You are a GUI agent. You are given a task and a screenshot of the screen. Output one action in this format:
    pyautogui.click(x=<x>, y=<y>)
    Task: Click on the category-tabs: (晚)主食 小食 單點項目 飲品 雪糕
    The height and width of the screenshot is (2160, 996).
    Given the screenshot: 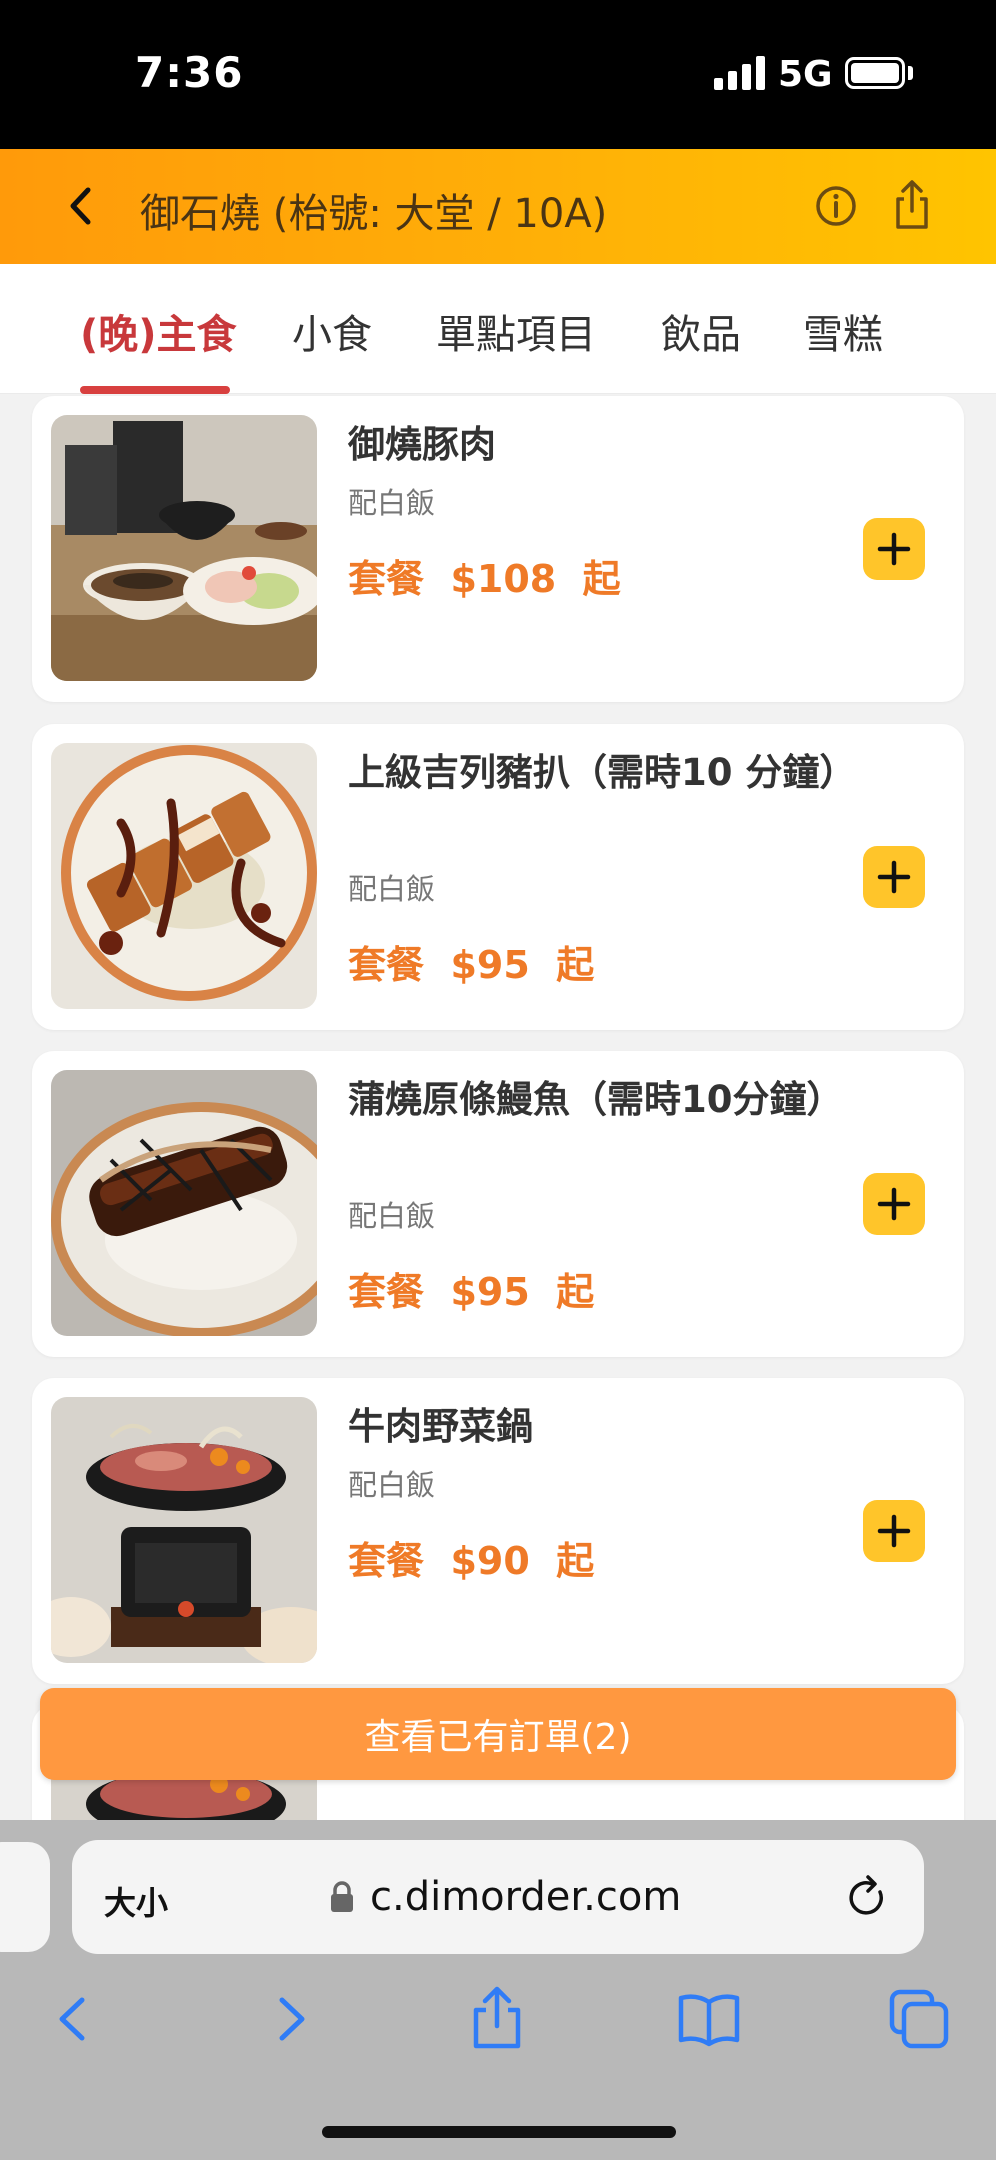 What is the action you would take?
    pyautogui.click(x=498, y=329)
    